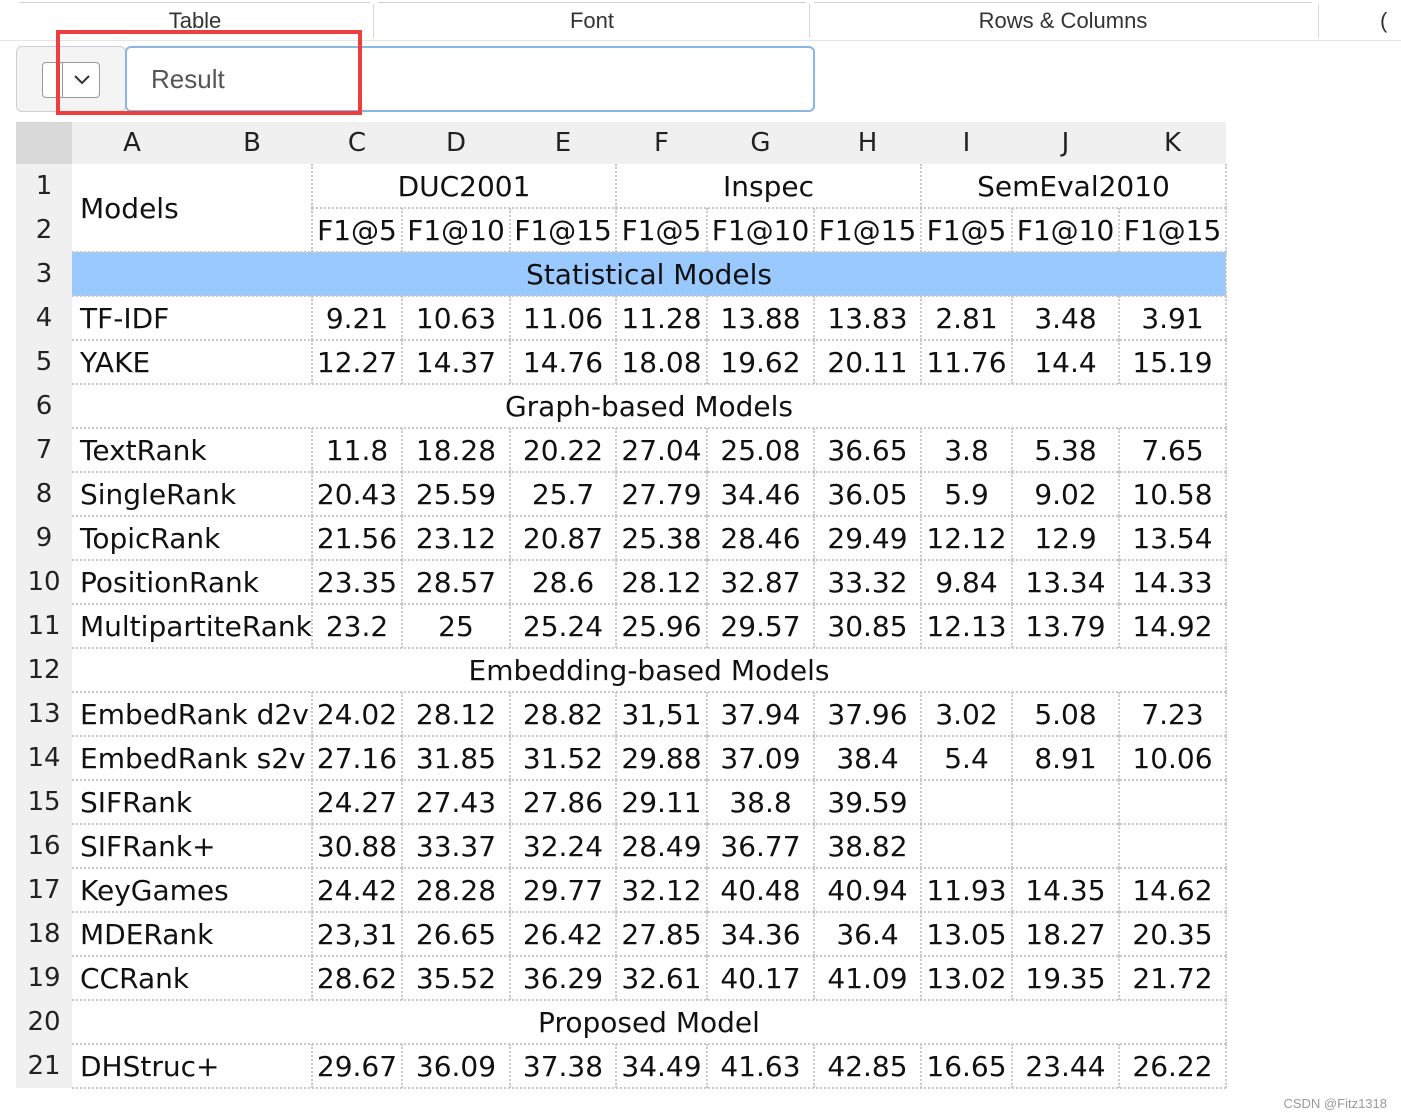 The height and width of the screenshot is (1117, 1401). Describe the element at coordinates (661, 934) in the screenshot. I see `table-cell: 27.85` at that location.